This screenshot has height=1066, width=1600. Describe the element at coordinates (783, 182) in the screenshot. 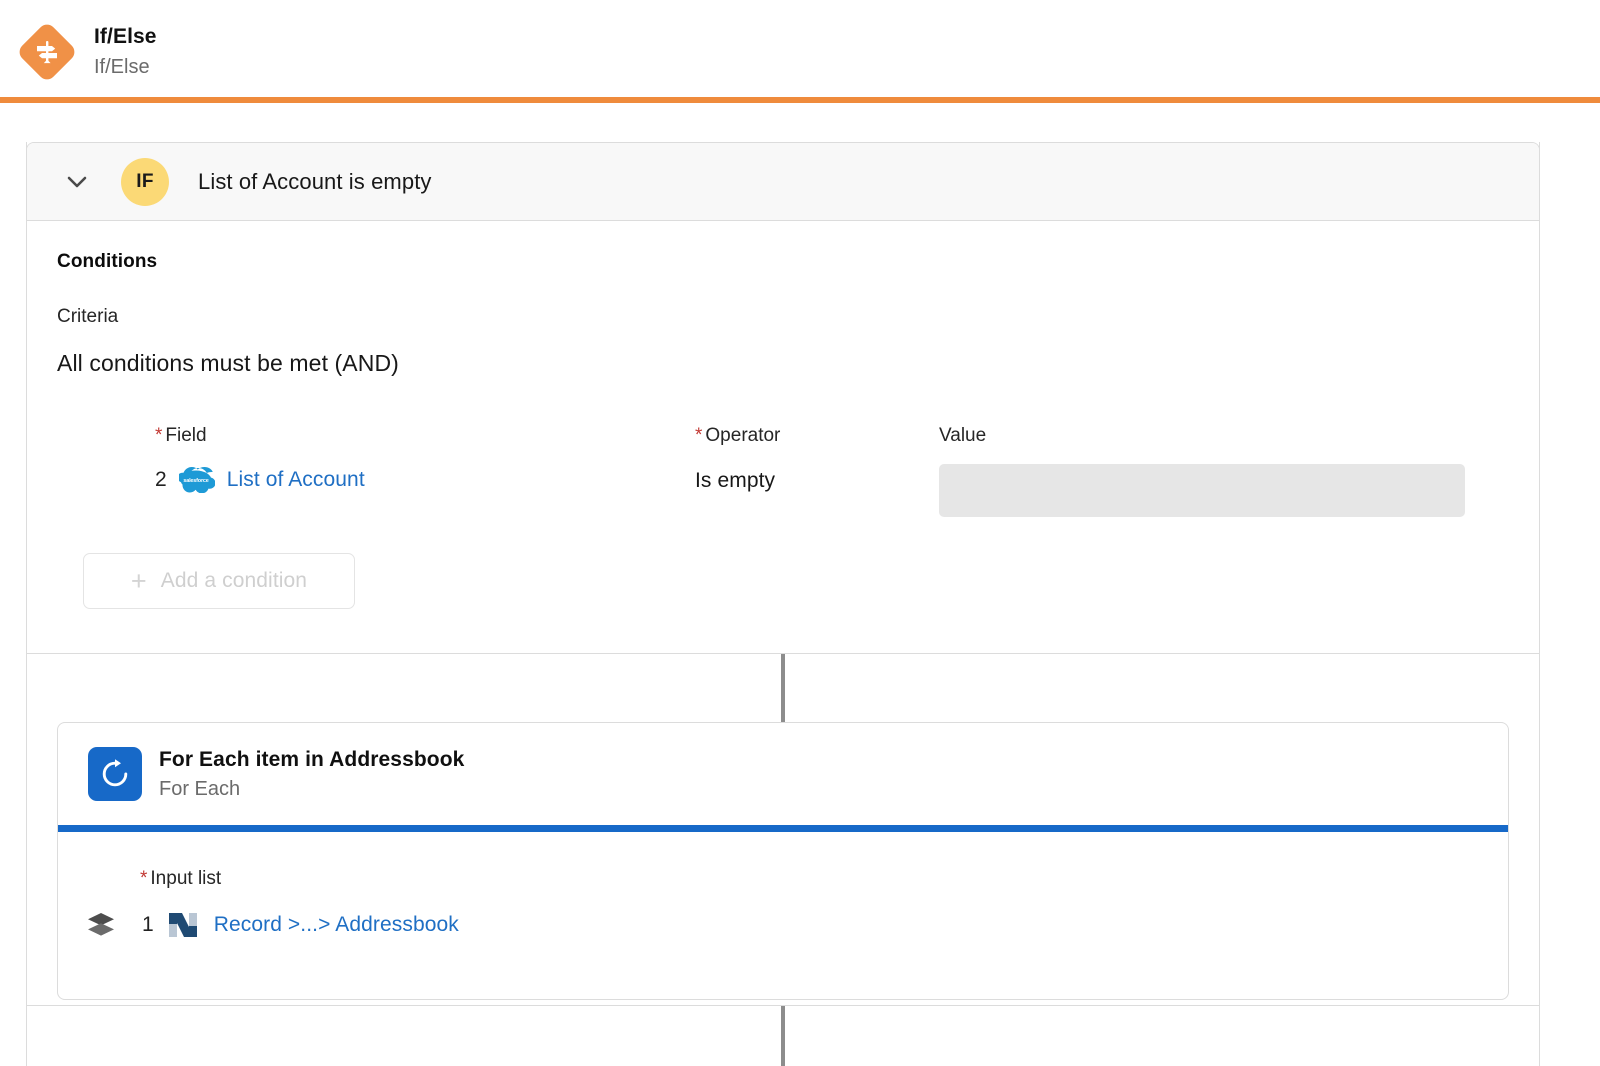

I see `if-card-header: IF List of Account is empty` at that location.